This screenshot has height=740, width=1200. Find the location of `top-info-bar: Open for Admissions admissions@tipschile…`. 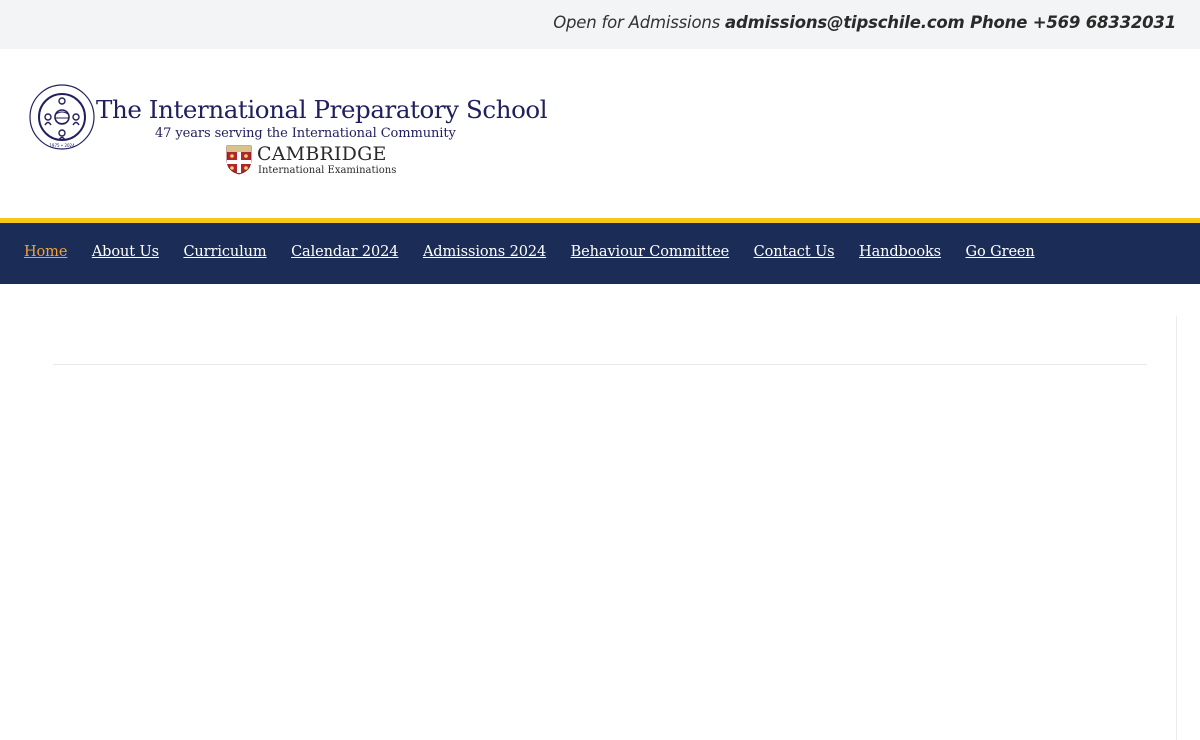

top-info-bar: Open for Admissions admissions@tipschile… is located at coordinates (600, 24).